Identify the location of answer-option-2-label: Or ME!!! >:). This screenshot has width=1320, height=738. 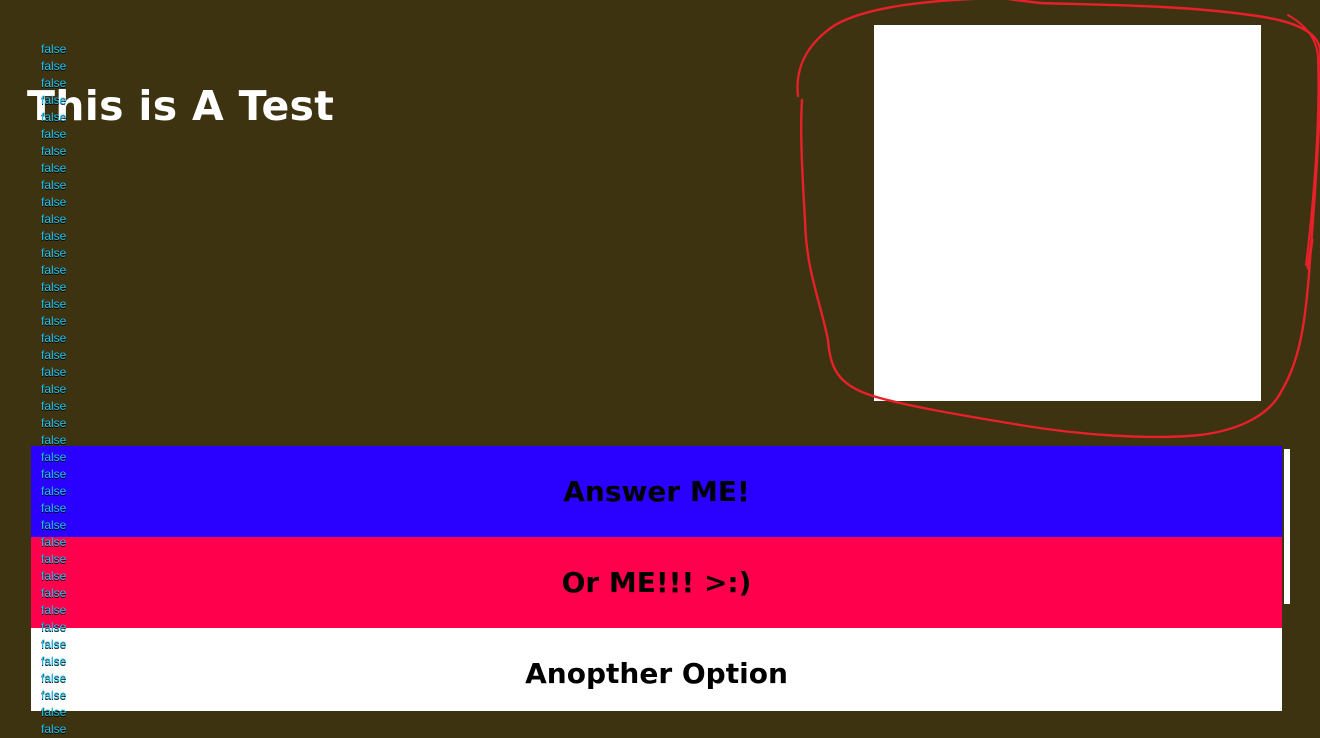
(656, 582).